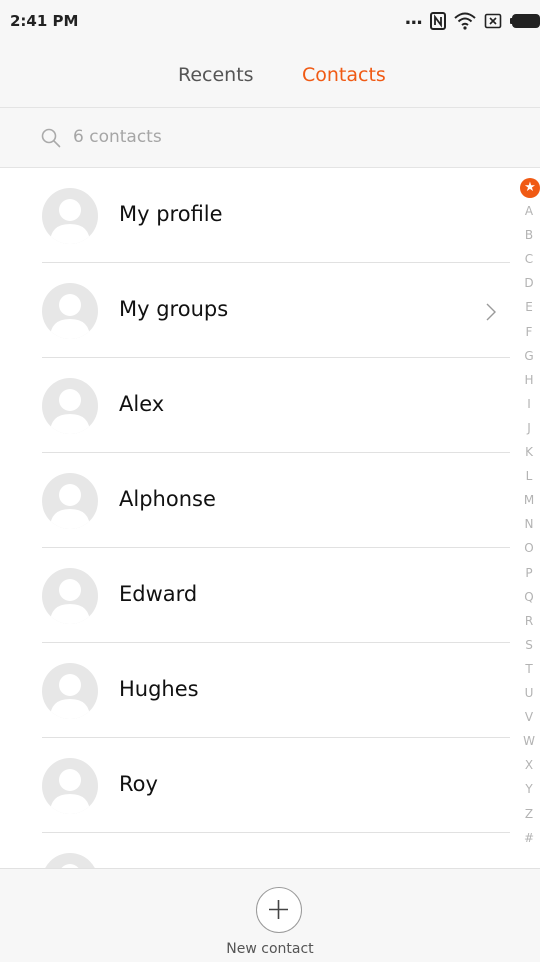 The height and width of the screenshot is (962, 540). I want to click on index-letter: T, so click(529, 669).